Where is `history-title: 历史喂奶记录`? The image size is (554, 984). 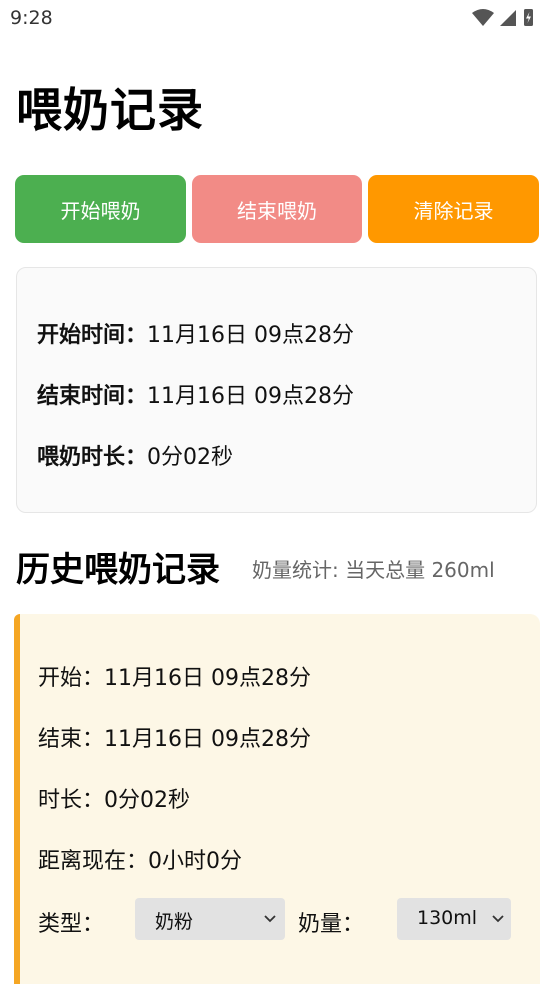
history-title: 历史喂奶记录 is located at coordinates (118, 570).